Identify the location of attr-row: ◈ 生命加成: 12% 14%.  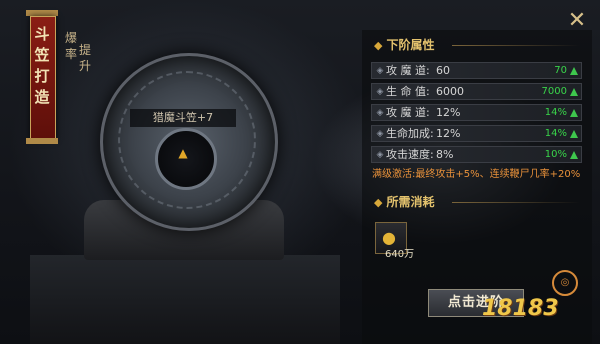
(476, 133).